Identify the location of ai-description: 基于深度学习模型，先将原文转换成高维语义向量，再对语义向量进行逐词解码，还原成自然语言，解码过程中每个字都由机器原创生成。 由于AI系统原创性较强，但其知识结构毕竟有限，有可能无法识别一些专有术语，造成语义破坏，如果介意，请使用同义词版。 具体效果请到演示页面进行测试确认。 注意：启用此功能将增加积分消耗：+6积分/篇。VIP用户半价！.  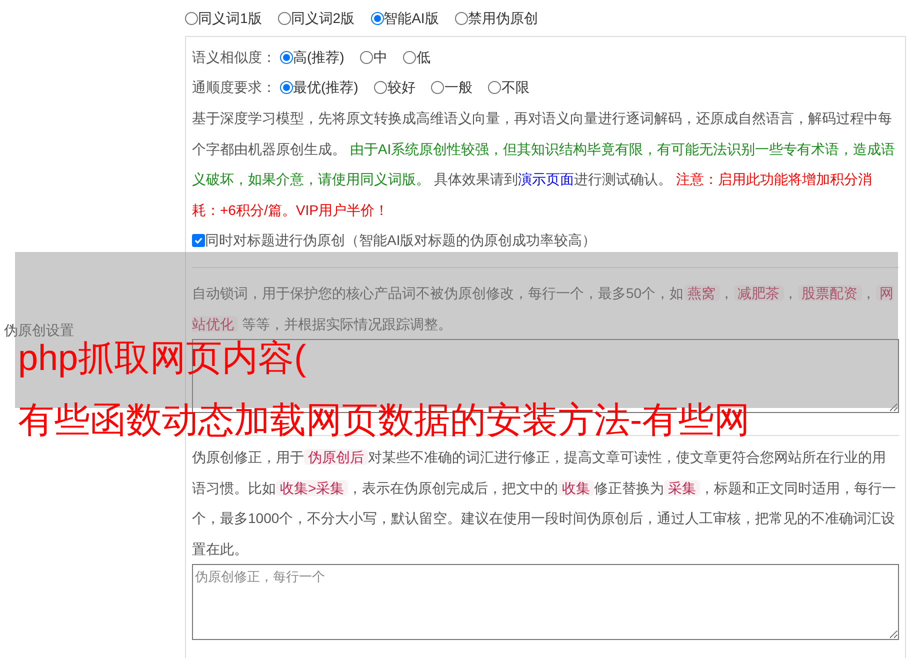
(544, 164).